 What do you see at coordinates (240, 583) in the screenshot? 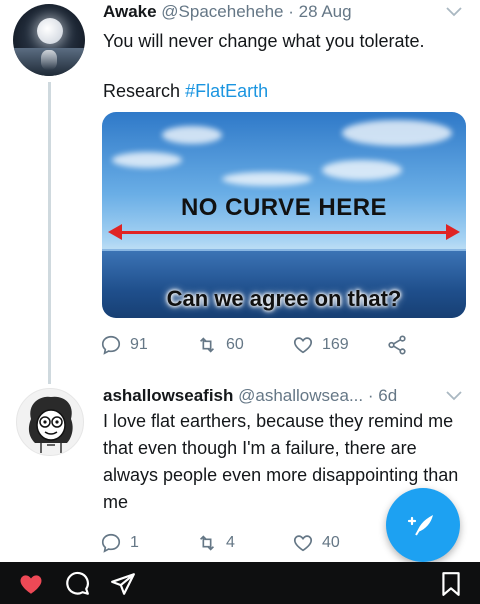
I see `bottom-action-bar` at bounding box center [240, 583].